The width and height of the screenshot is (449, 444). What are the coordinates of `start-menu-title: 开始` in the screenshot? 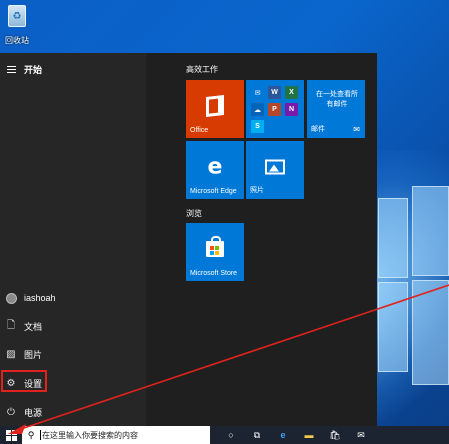 It's located at (33, 69).